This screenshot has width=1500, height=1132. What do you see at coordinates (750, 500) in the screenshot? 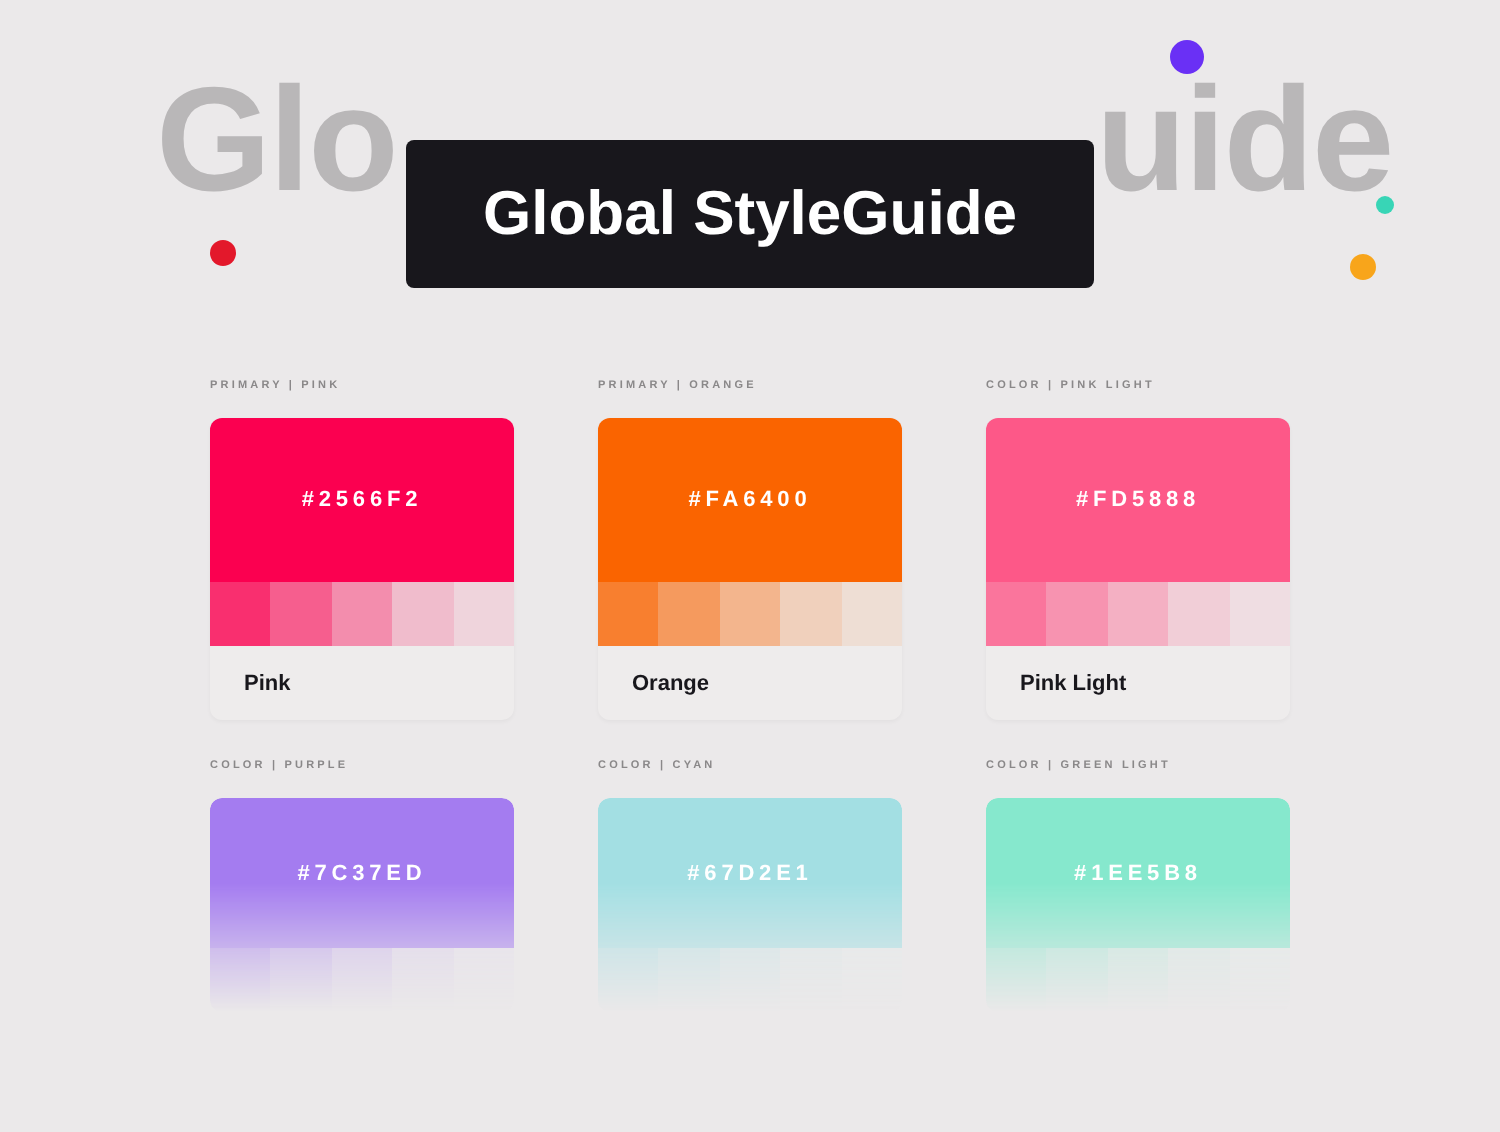
I see `color-swatch: #FA6400` at bounding box center [750, 500].